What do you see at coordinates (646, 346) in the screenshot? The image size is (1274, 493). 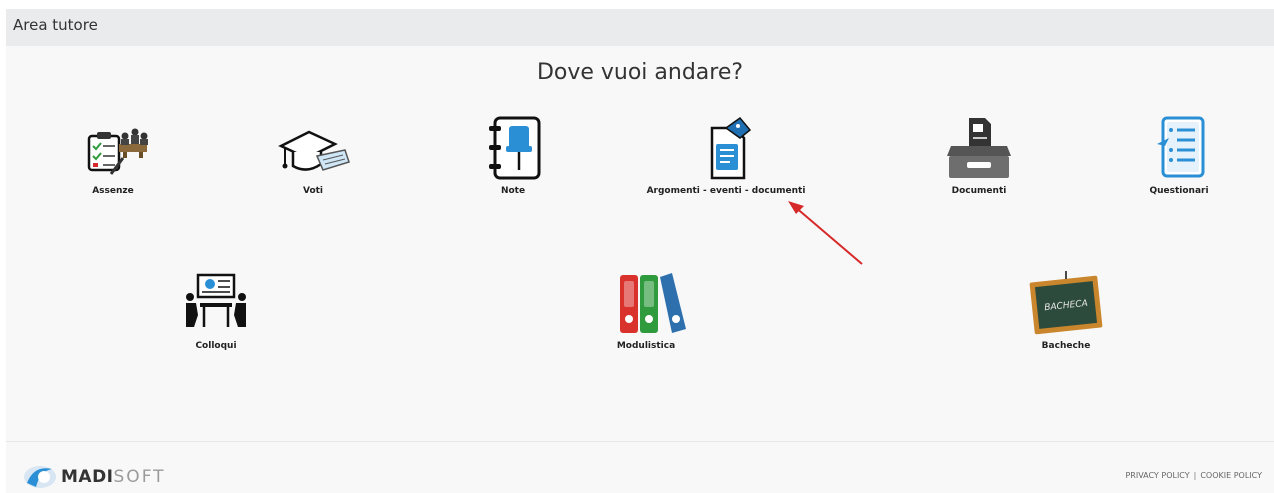 I see `tile-label: Modulistica` at bounding box center [646, 346].